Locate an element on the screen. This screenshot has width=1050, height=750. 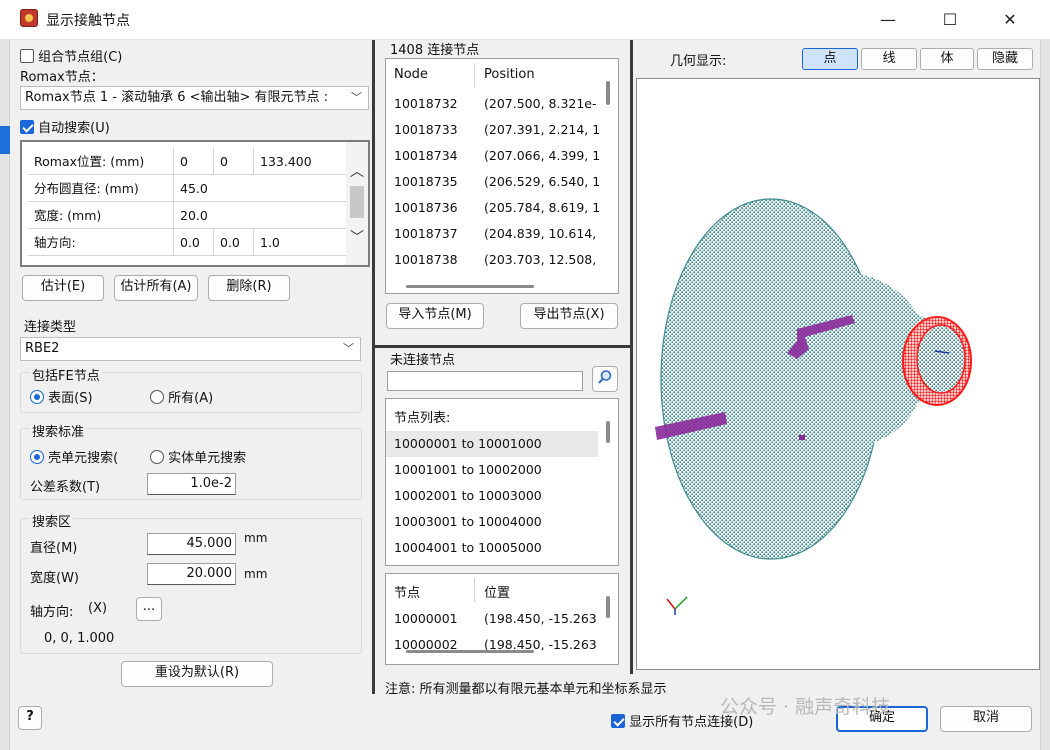
combine-group-checkbox: 组合节点组(C) is located at coordinates (71, 55).